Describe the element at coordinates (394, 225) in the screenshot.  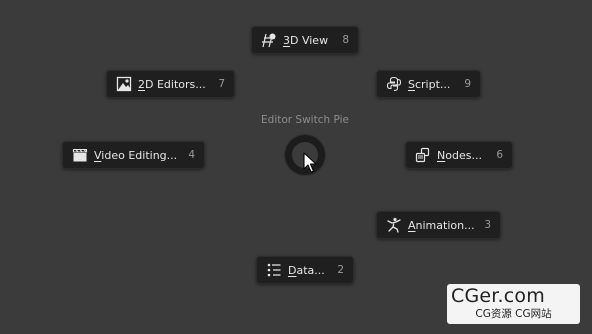
I see `animation-figure-icon` at that location.